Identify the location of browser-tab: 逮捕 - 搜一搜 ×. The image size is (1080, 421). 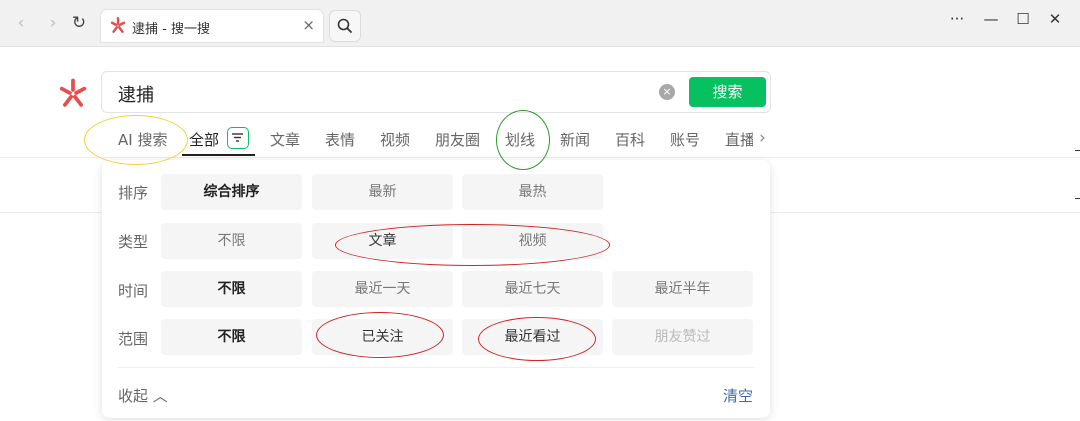
(212, 26).